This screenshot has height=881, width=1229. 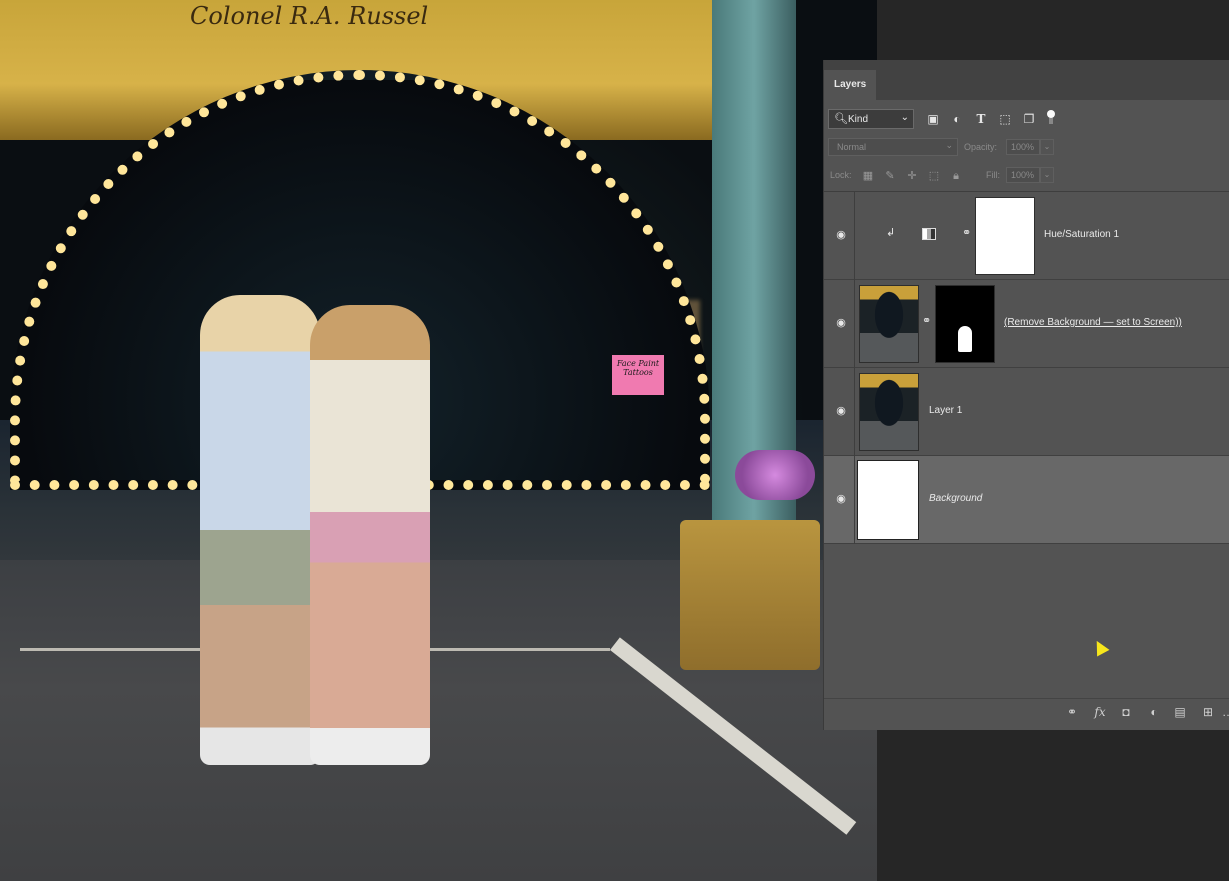 I want to click on opacity-label: Opacity:, so click(x=981, y=147).